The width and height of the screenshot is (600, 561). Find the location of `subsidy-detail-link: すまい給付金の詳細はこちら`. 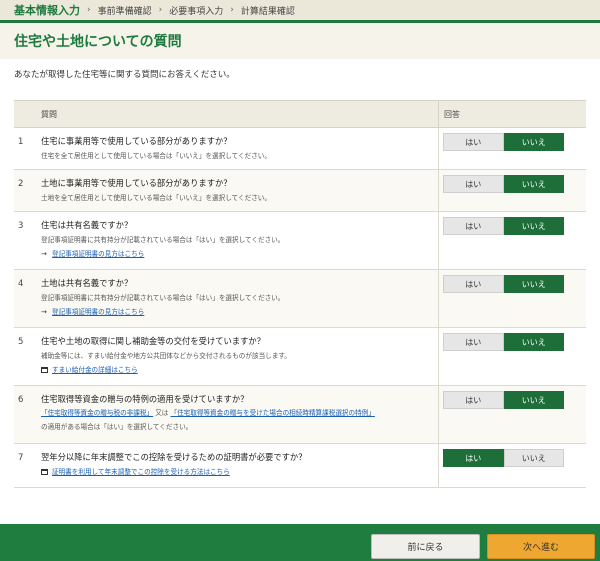

subsidy-detail-link: すまい給付金の詳細はこちら is located at coordinates (95, 370).